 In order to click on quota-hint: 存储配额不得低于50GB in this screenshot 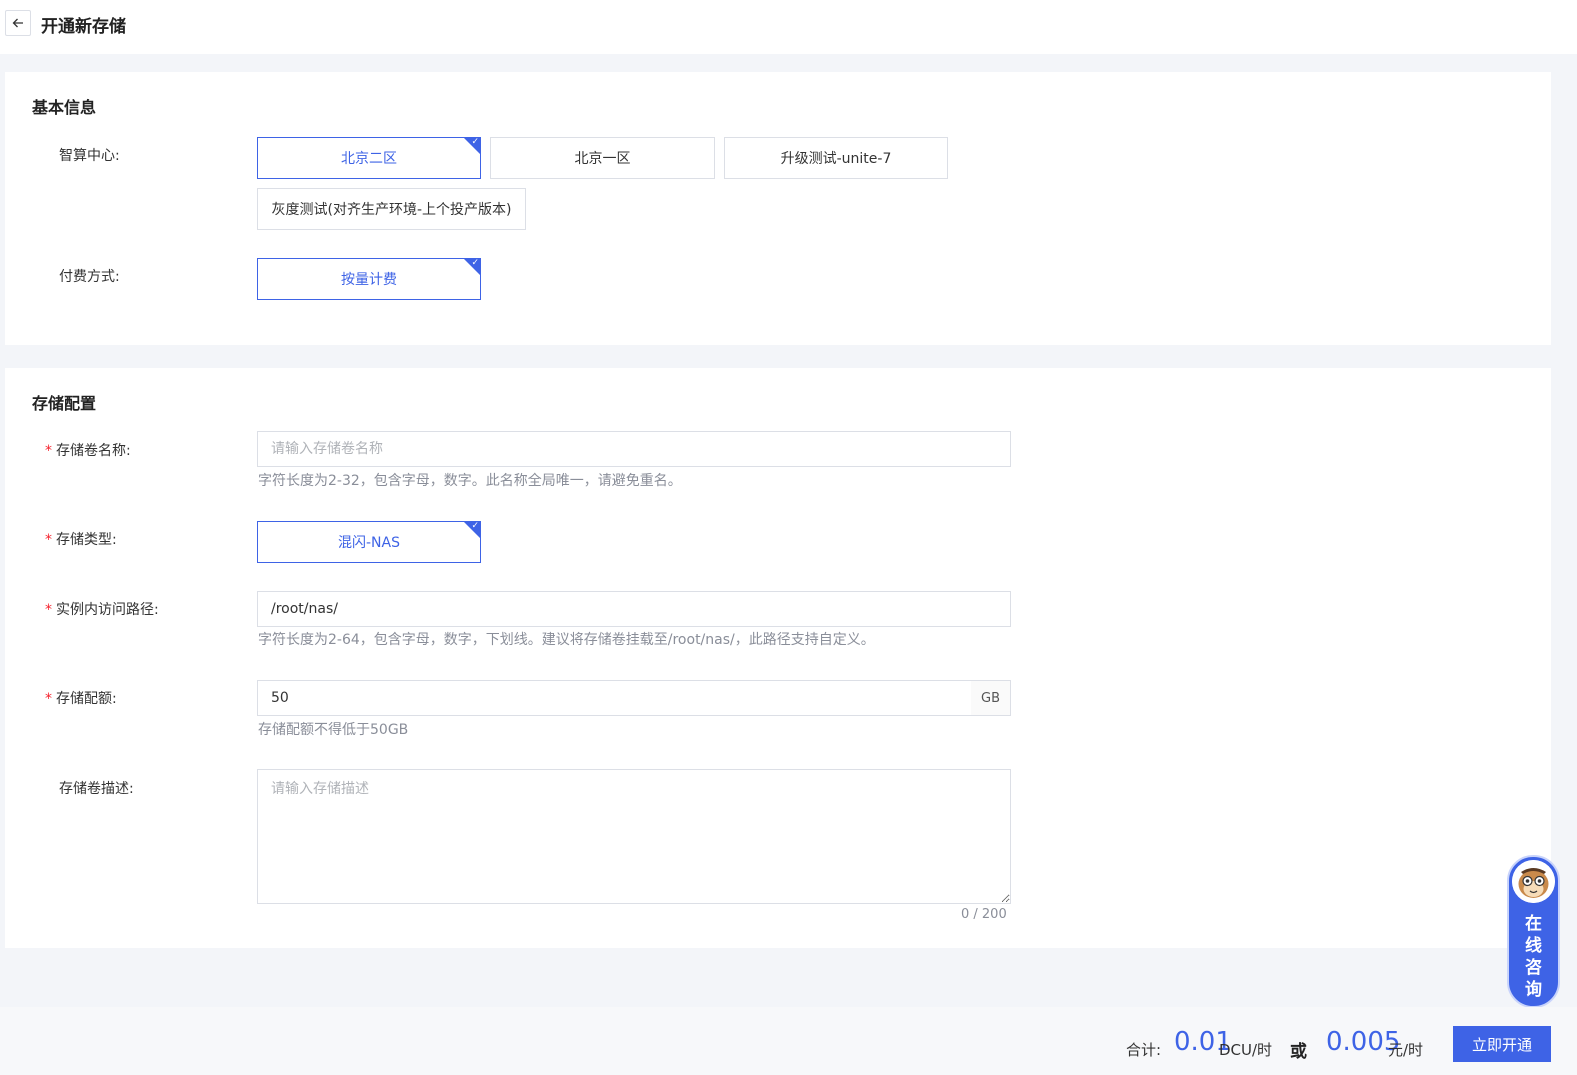, I will do `click(333, 730)`.